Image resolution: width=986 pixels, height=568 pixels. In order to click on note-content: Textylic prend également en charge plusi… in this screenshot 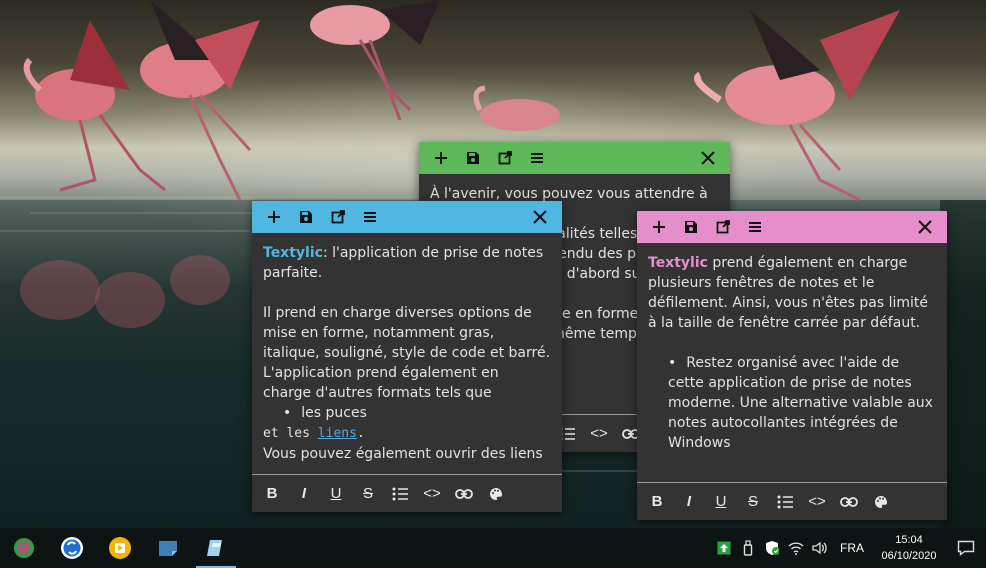, I will do `click(792, 348)`.